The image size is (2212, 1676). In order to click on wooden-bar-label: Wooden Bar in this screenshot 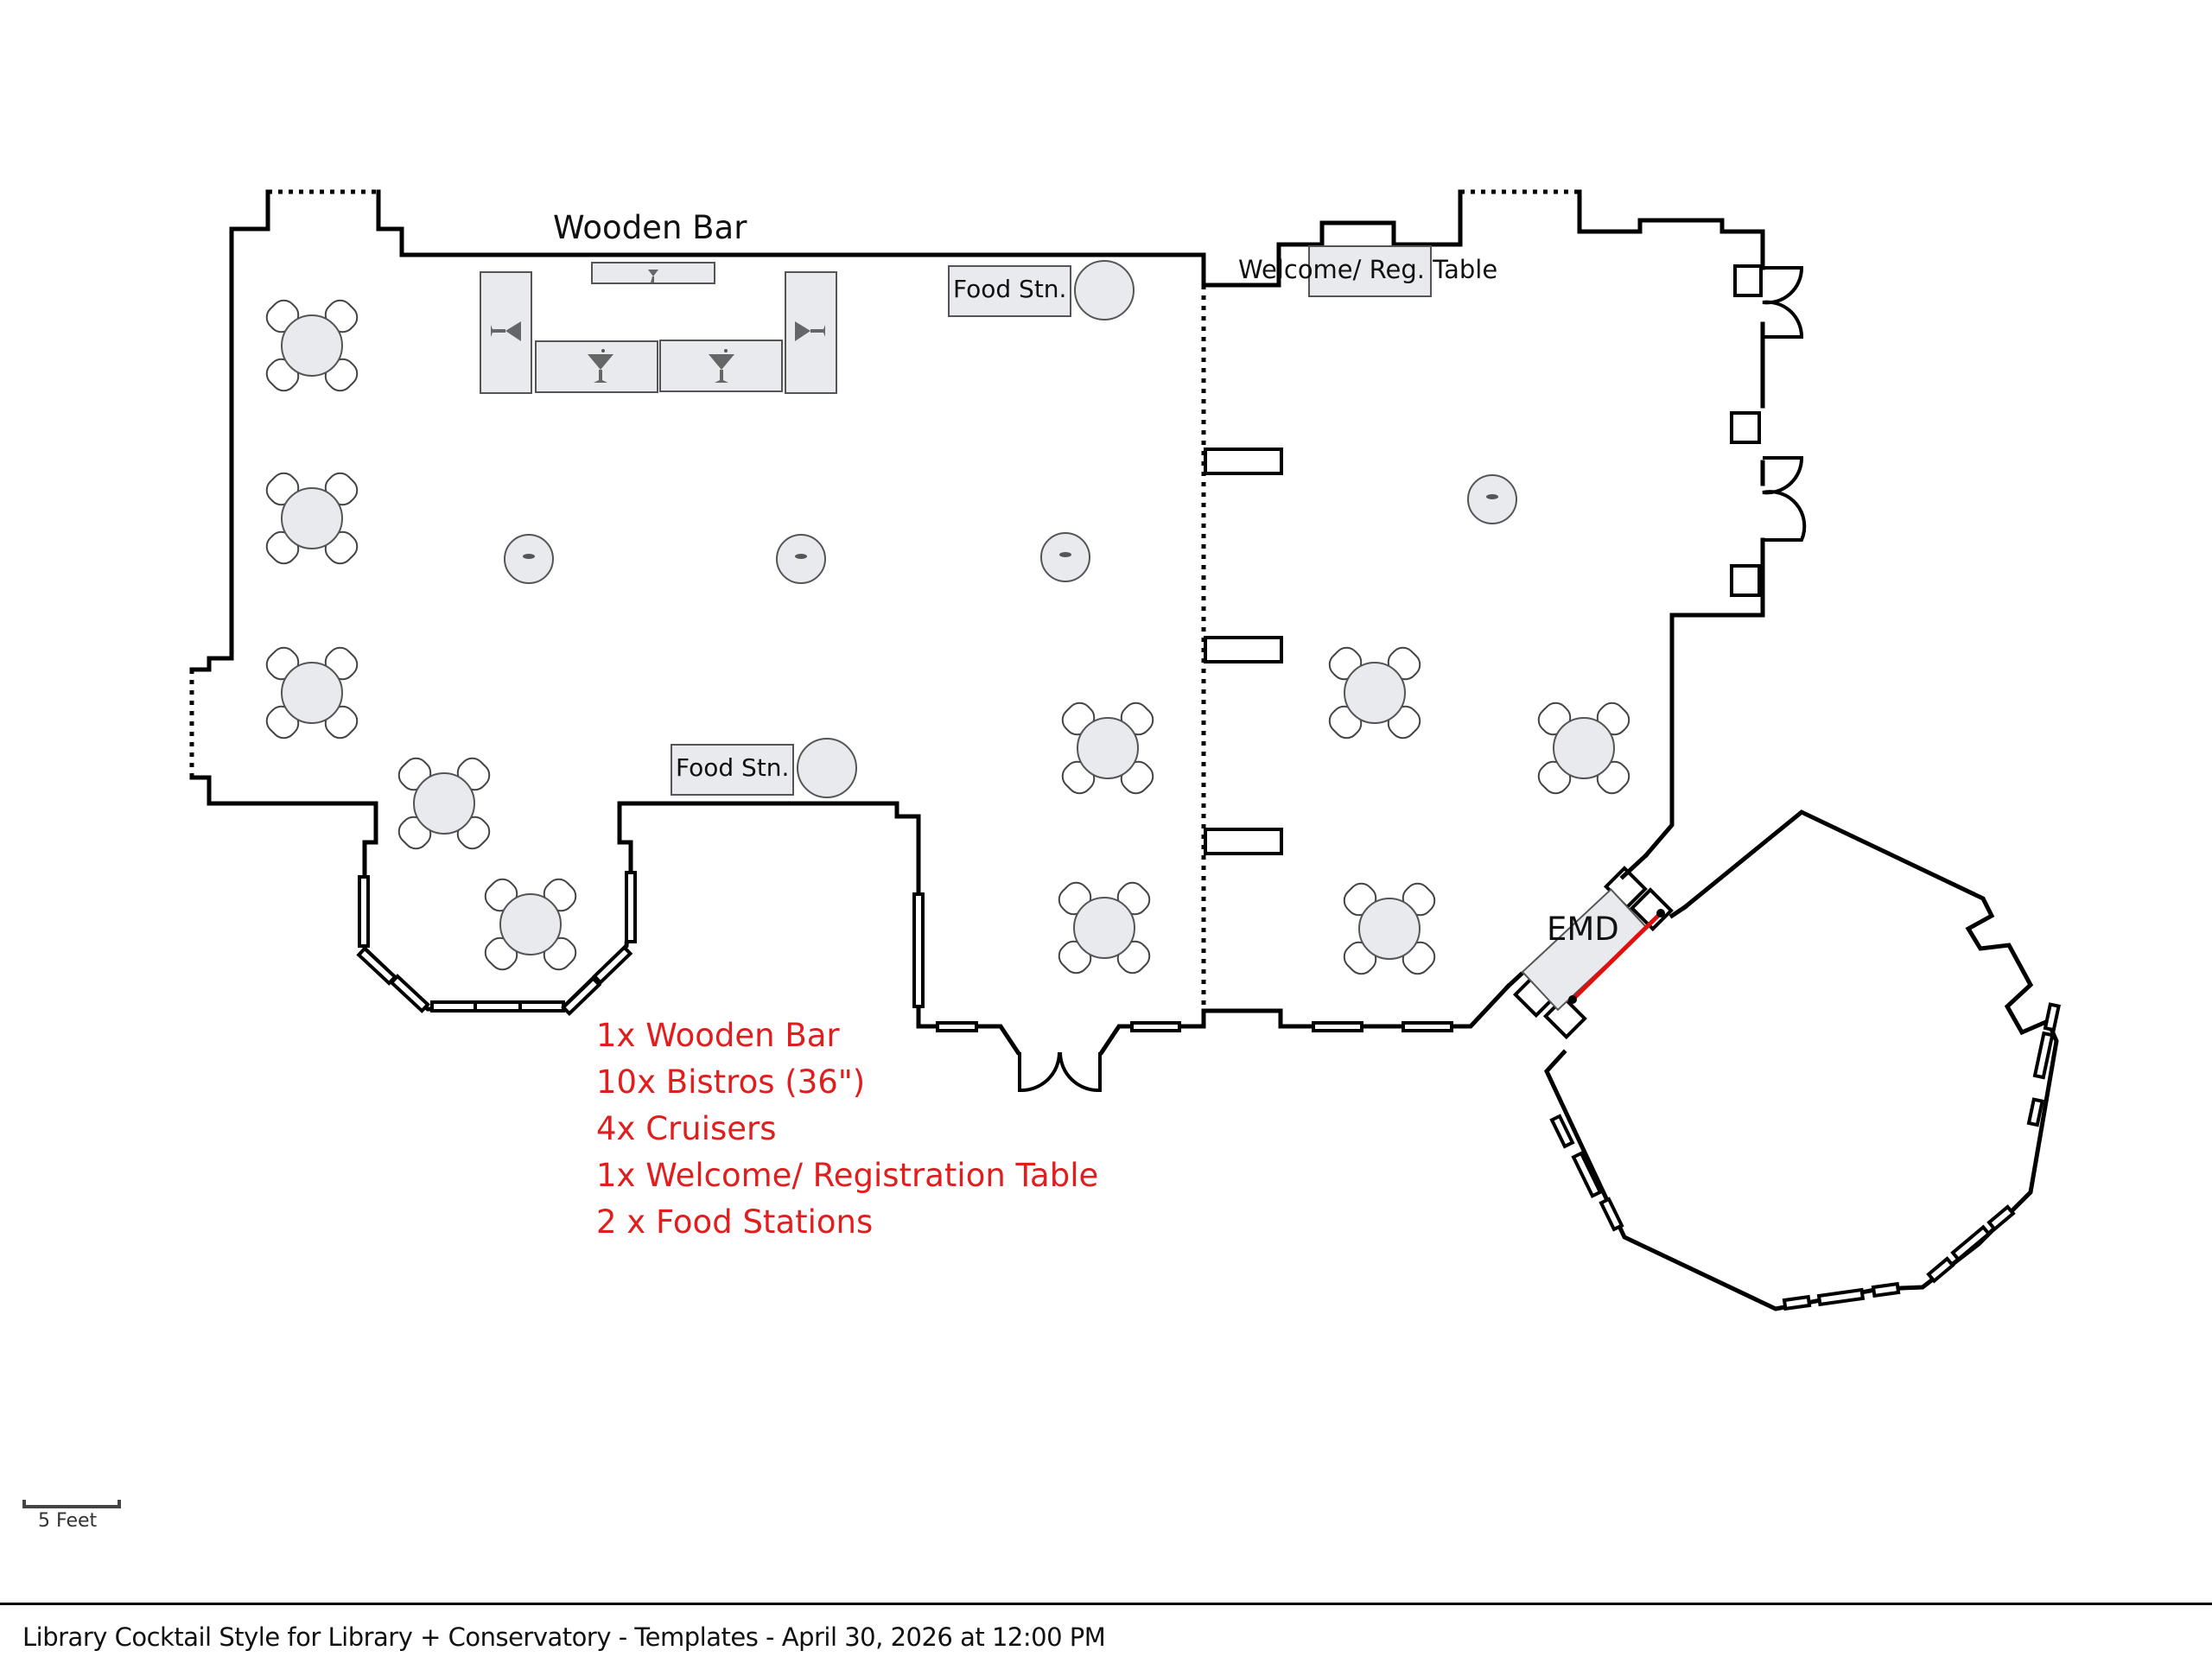, I will do `click(650, 228)`.